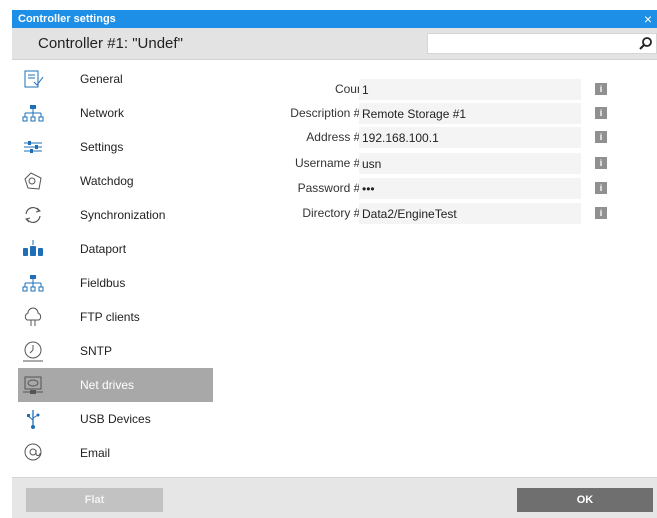 This screenshot has height=518, width=657. What do you see at coordinates (470, 137) in the screenshot?
I see `address-field` at bounding box center [470, 137].